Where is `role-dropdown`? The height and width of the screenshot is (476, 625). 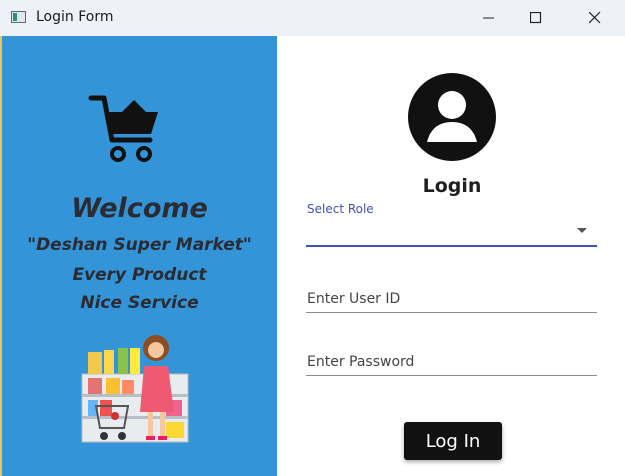 role-dropdown is located at coordinates (451, 232).